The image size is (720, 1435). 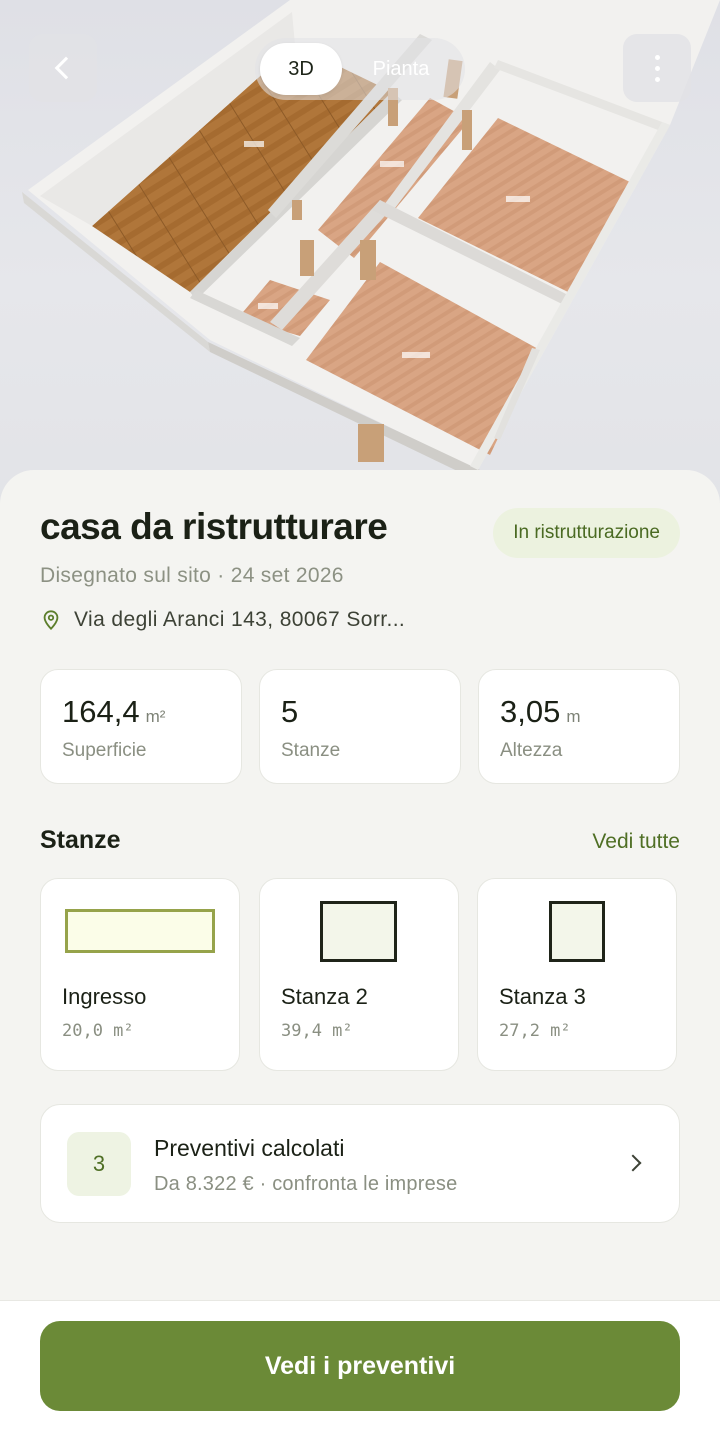 I want to click on see-all-rooms-link: Vedi tutte, so click(x=636, y=842).